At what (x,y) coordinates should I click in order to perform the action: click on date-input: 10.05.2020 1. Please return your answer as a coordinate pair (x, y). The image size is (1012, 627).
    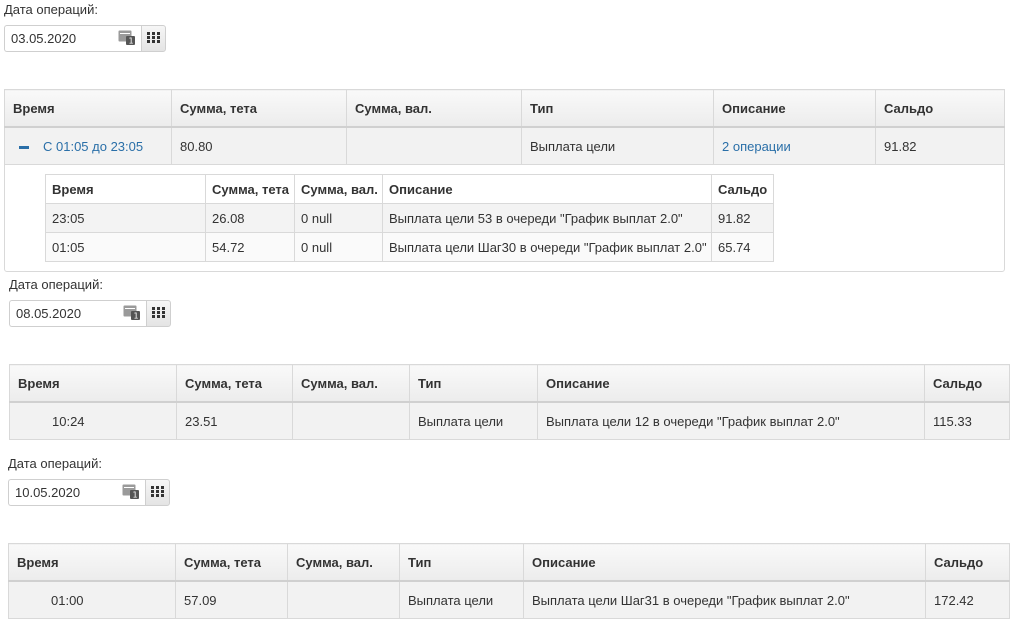
    Looking at the image, I should click on (76, 492).